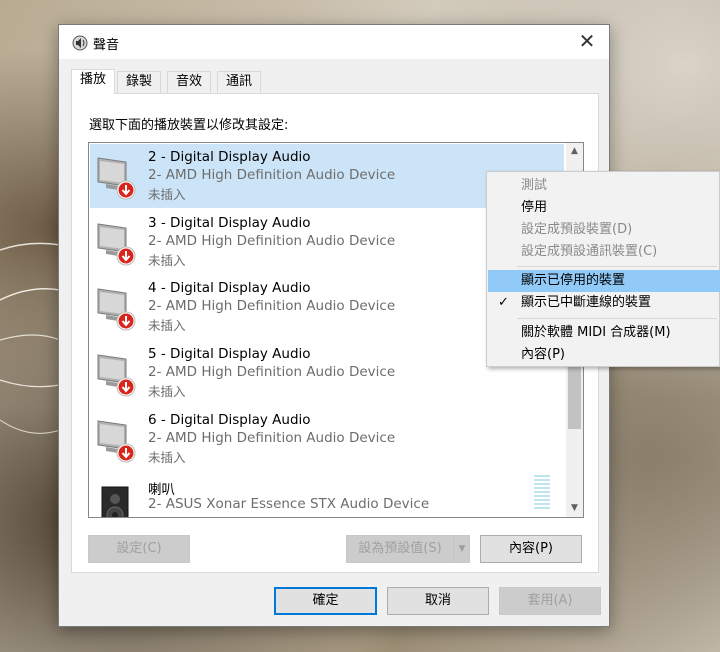 This screenshot has width=720, height=652. I want to click on tab-playback: 播放, so click(93, 81).